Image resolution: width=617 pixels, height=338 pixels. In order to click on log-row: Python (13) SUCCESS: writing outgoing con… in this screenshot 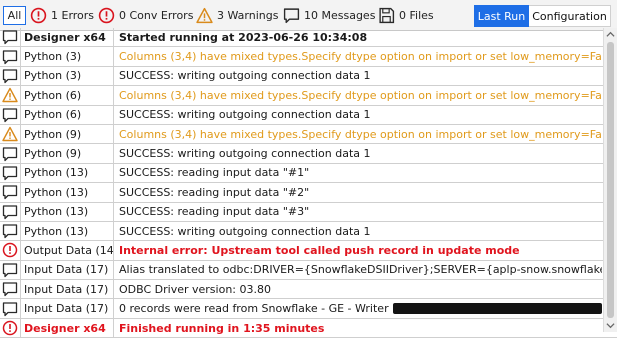, I will do `click(308, 231)`.